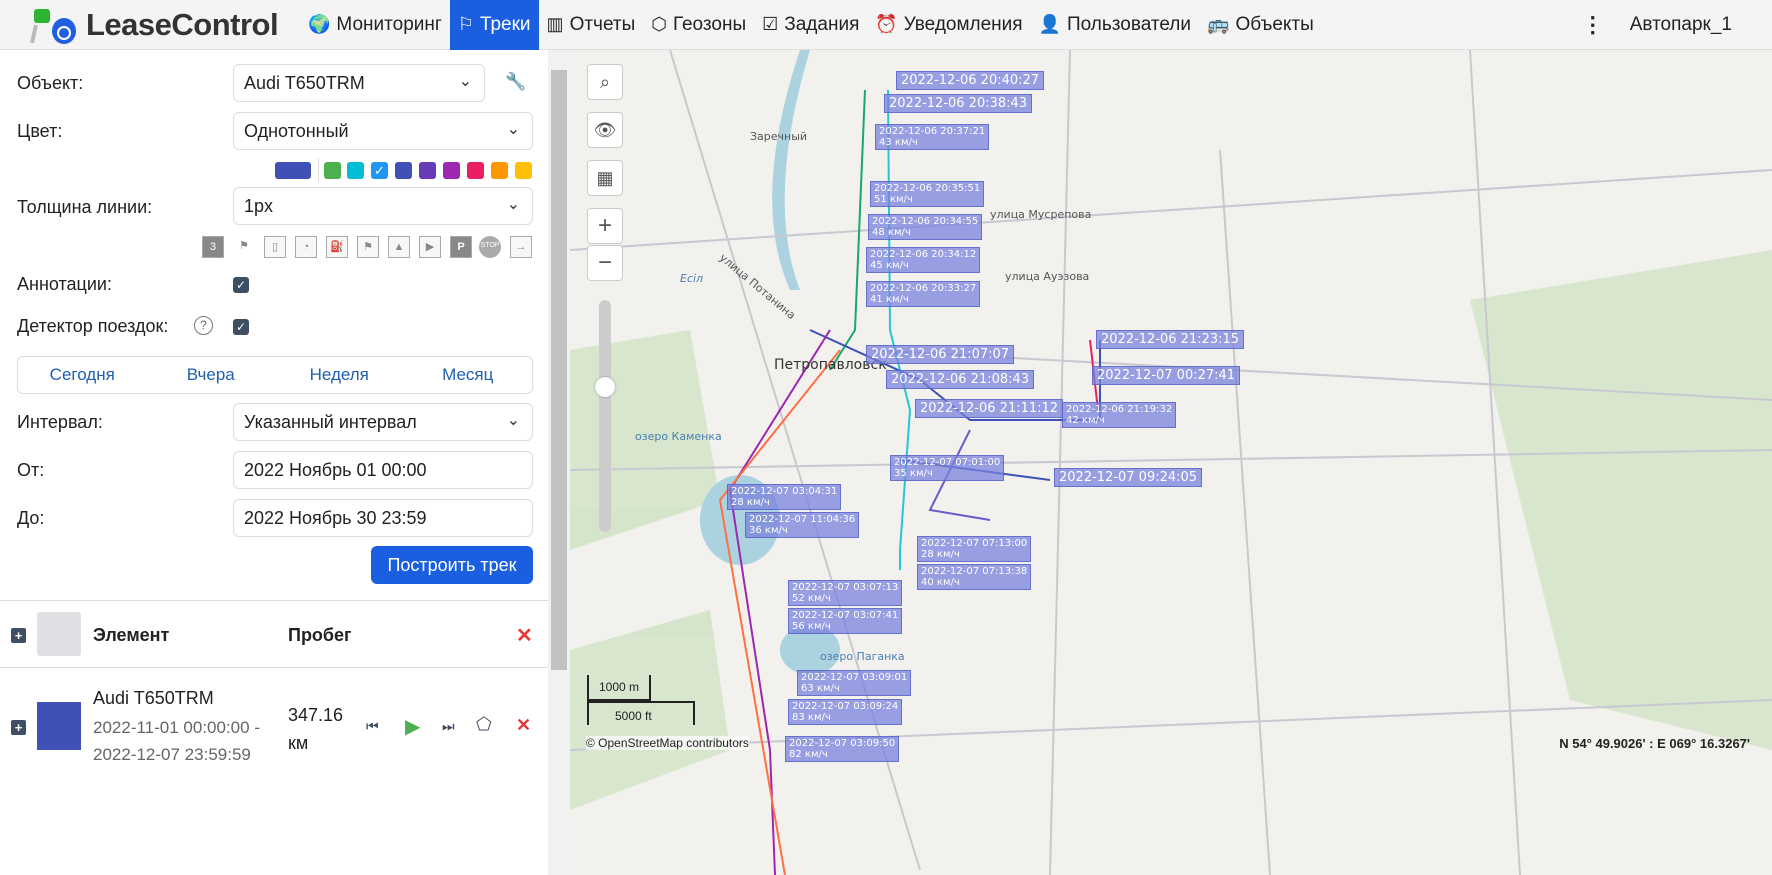 The width and height of the screenshot is (1772, 875). Describe the element at coordinates (494, 25) in the screenshot. I see `nav-tracks: ⚐ Треки` at that location.